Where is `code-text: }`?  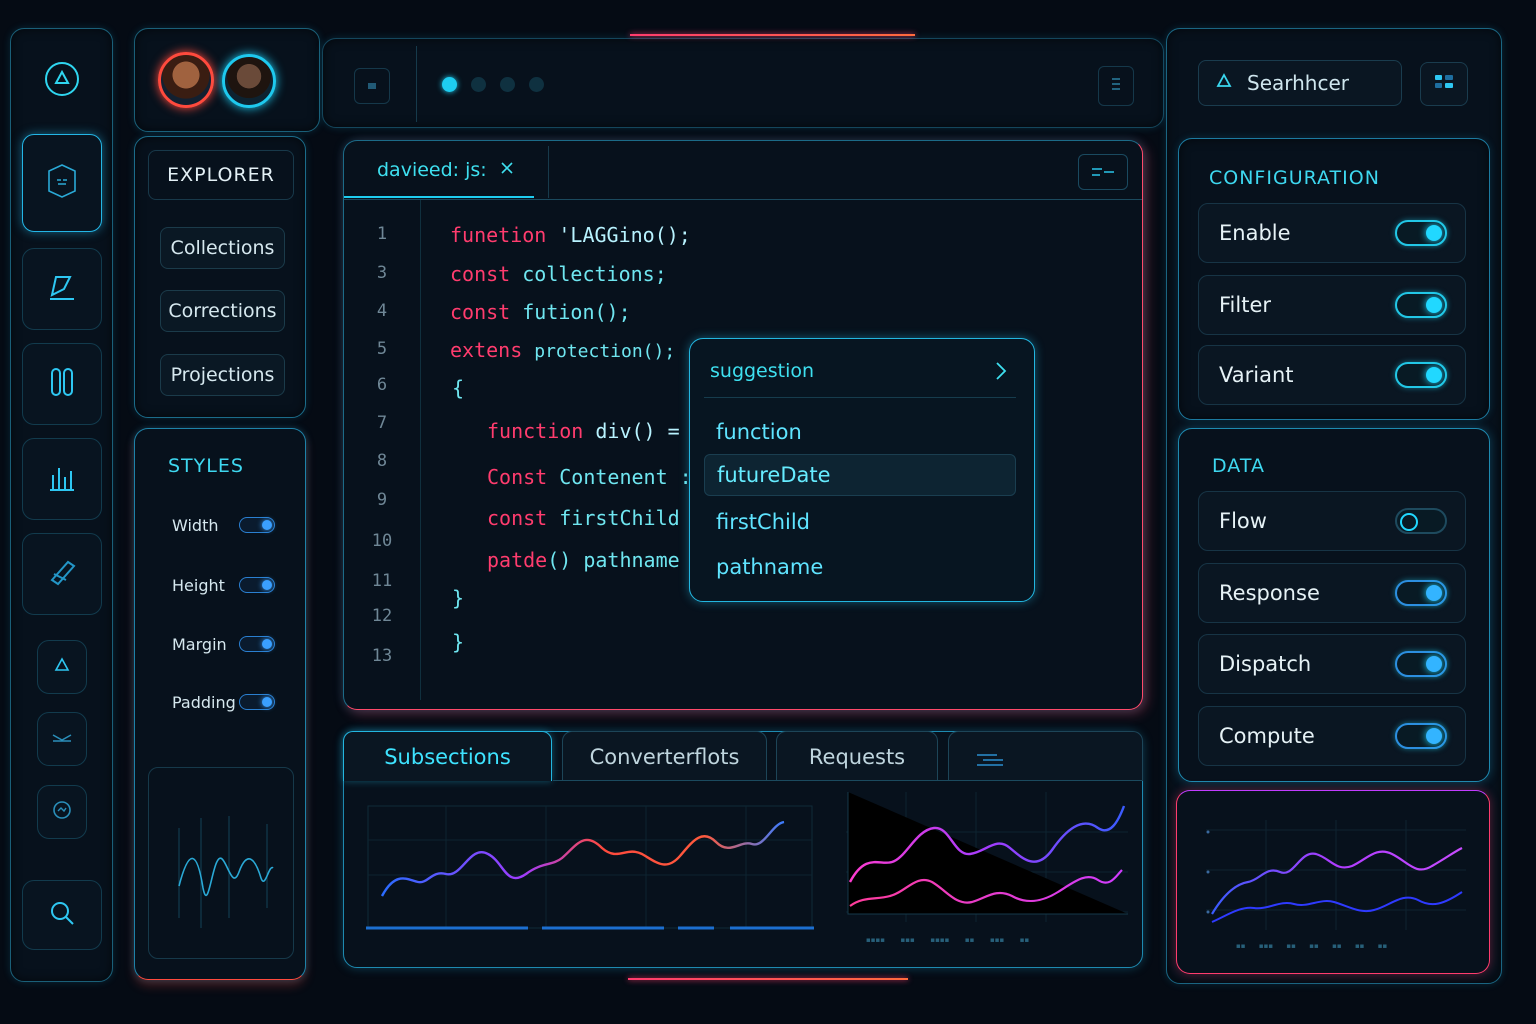 code-text: } is located at coordinates (458, 598).